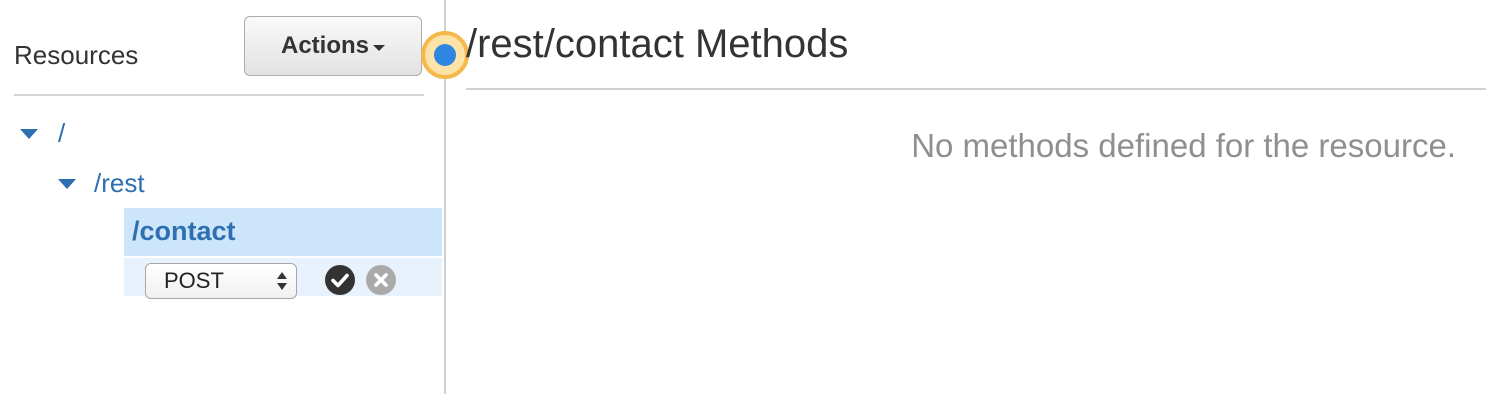 This screenshot has width=1486, height=394. I want to click on tree-item-rest: /rest, so click(101, 183).